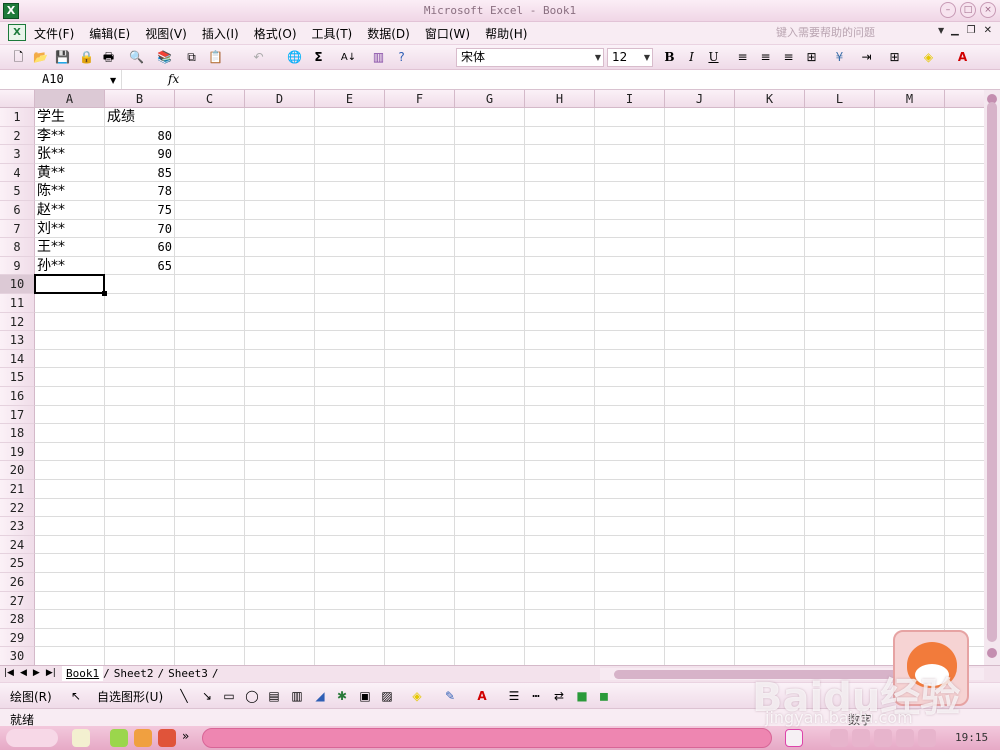 The height and width of the screenshot is (750, 1000). Describe the element at coordinates (17, 266) in the screenshot. I see `row-header: 9` at that location.